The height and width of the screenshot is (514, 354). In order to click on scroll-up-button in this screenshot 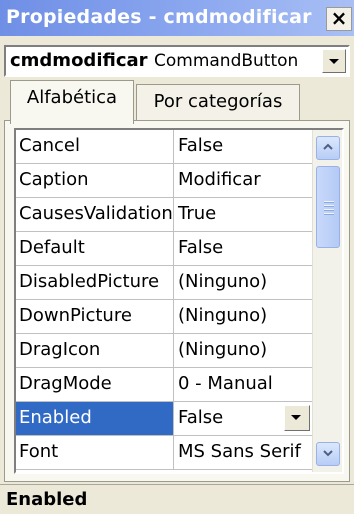, I will do `click(328, 148)`.